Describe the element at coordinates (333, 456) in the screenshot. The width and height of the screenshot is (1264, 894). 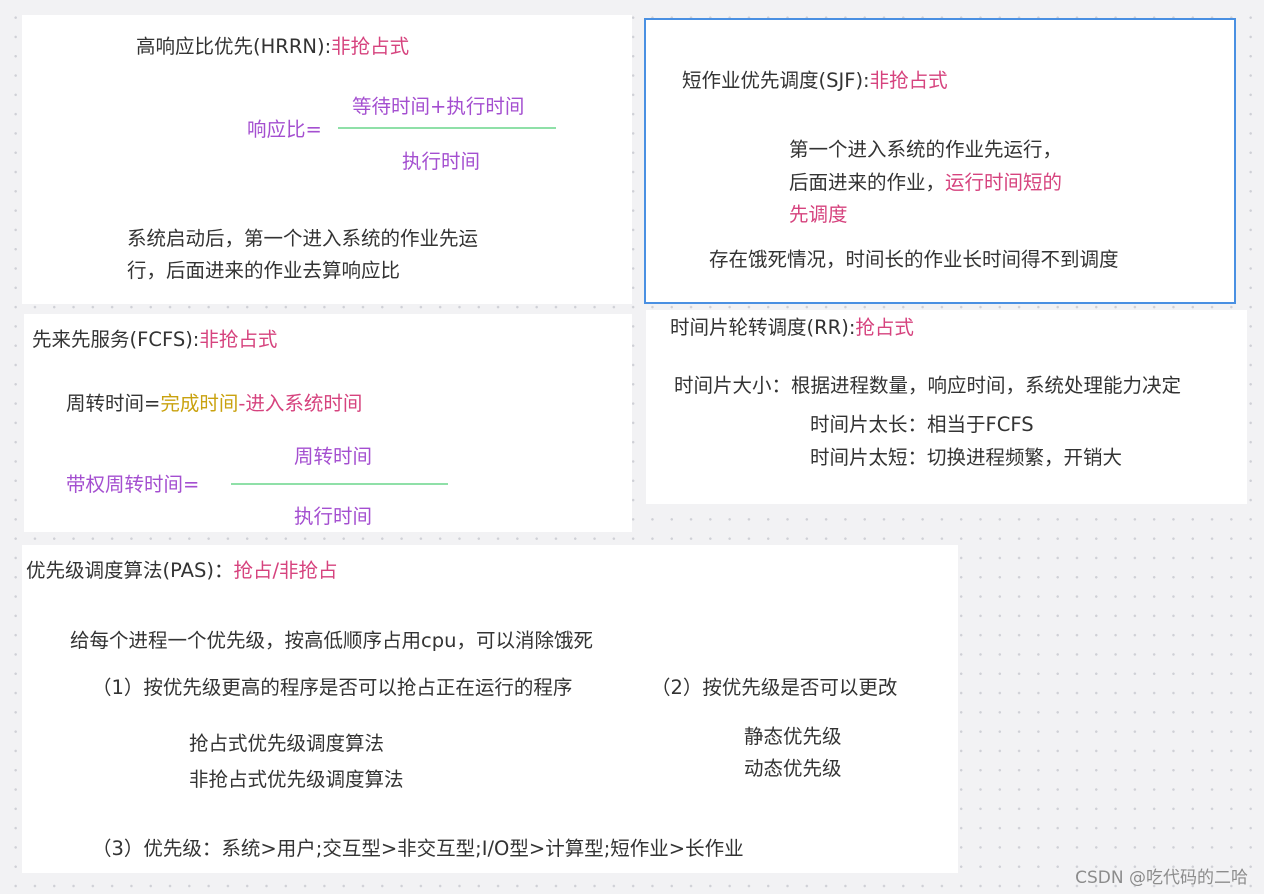
I see `fcfs-numerator: 周转时间` at that location.